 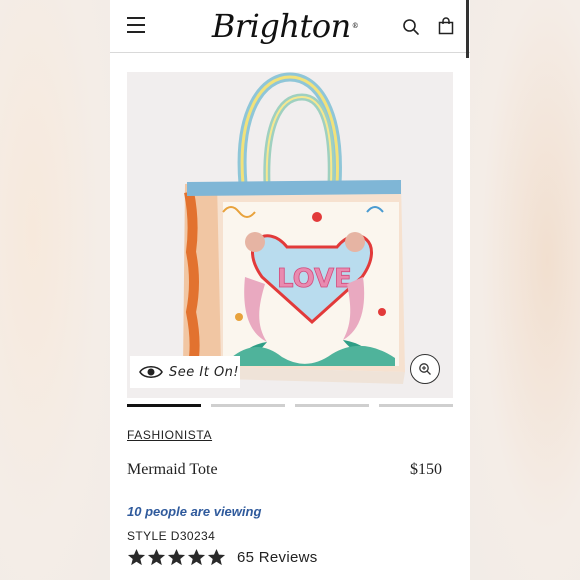 What do you see at coordinates (136, 25) in the screenshot?
I see `hamburger-menu-icon` at bounding box center [136, 25].